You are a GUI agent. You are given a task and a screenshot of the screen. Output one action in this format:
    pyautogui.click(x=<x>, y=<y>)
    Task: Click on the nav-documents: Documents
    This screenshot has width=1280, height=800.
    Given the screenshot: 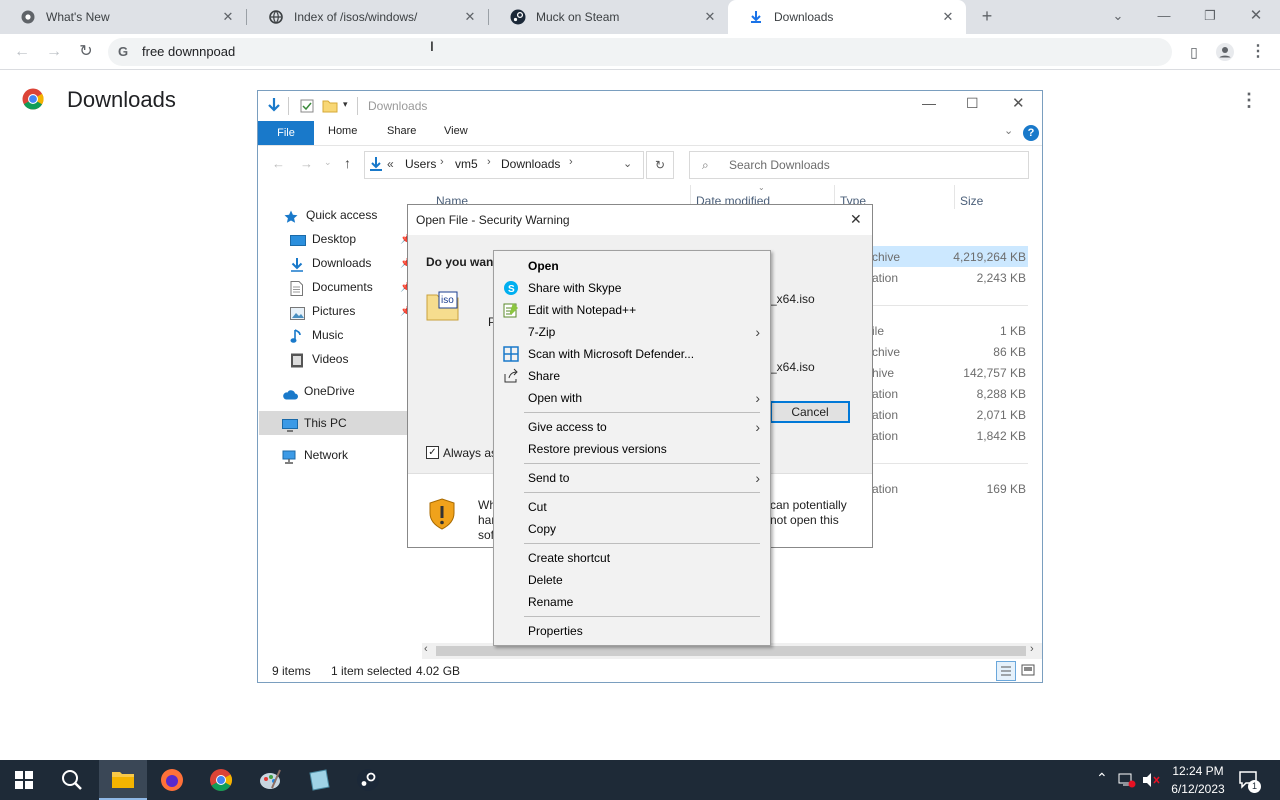 What is the action you would take?
    pyautogui.click(x=331, y=287)
    